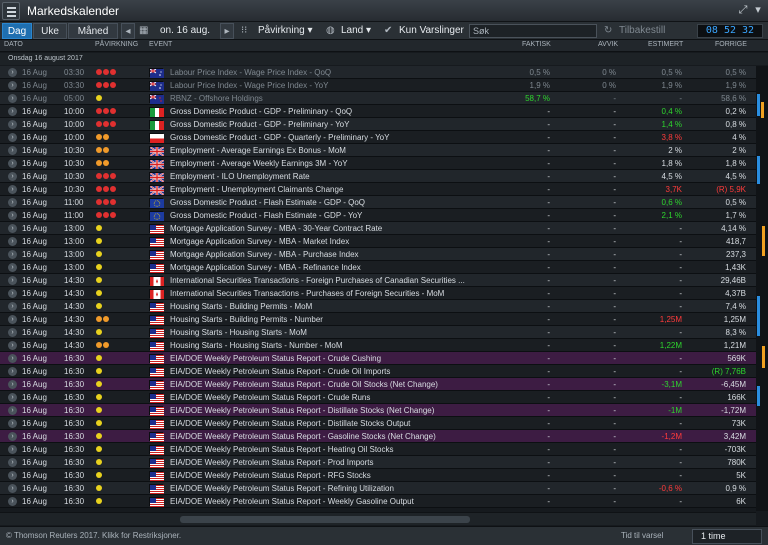  What do you see at coordinates (93, 31) in the screenshot?
I see `tab-month: Måned` at bounding box center [93, 31].